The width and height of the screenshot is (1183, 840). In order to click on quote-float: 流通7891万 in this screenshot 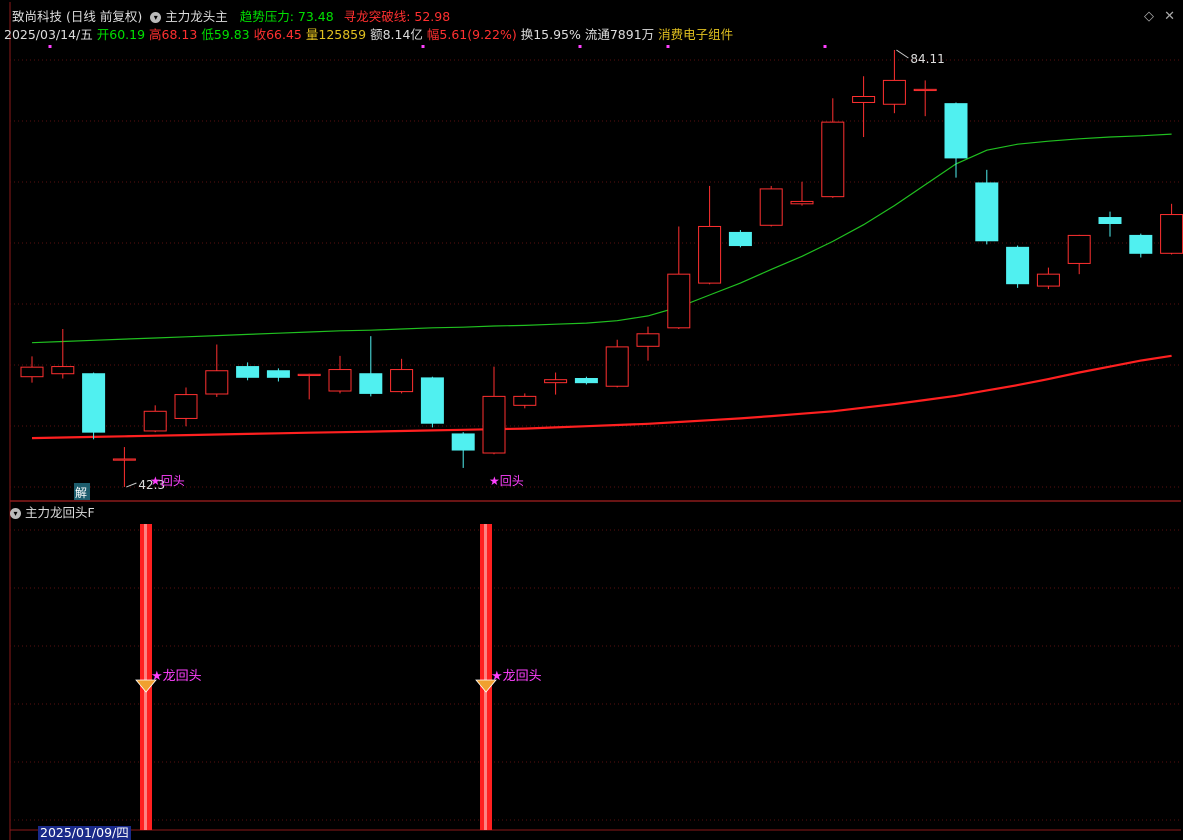, I will do `click(619, 34)`.